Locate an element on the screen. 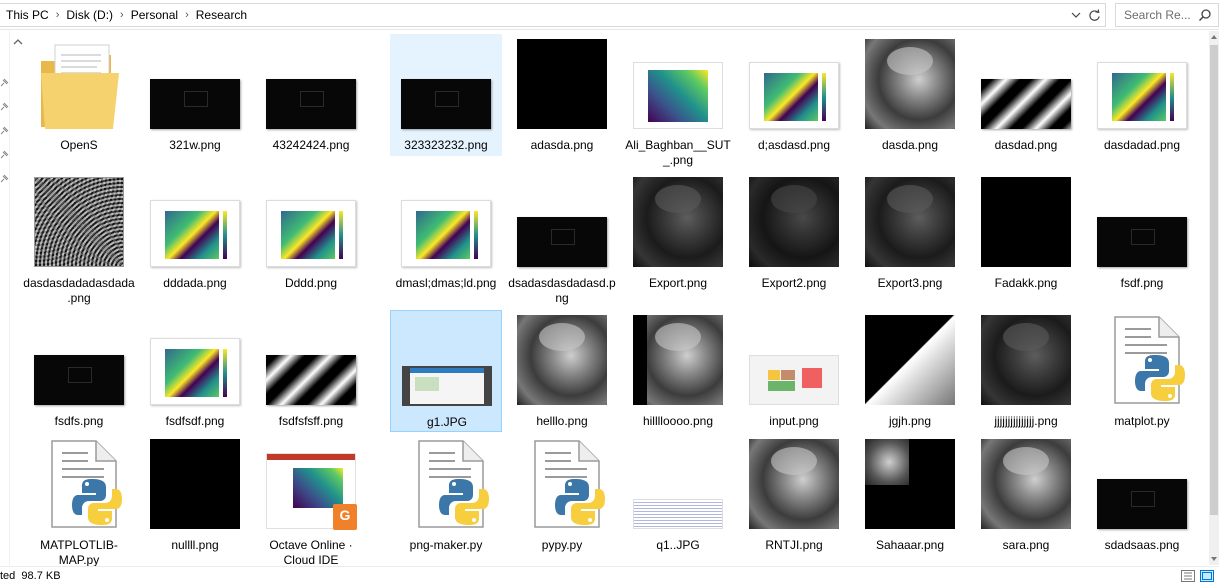 The height and width of the screenshot is (585, 1219). file-item-ali-baghban-sut-png: Ali_Baghban__SUT_.png is located at coordinates (678, 100).